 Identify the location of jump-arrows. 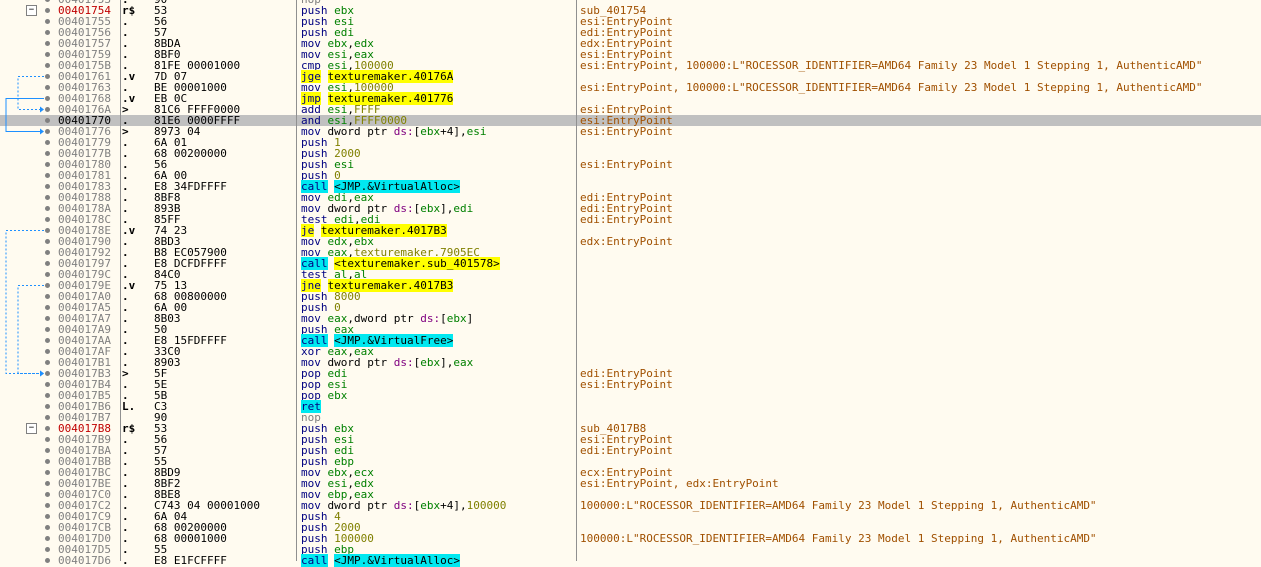
(24, 226).